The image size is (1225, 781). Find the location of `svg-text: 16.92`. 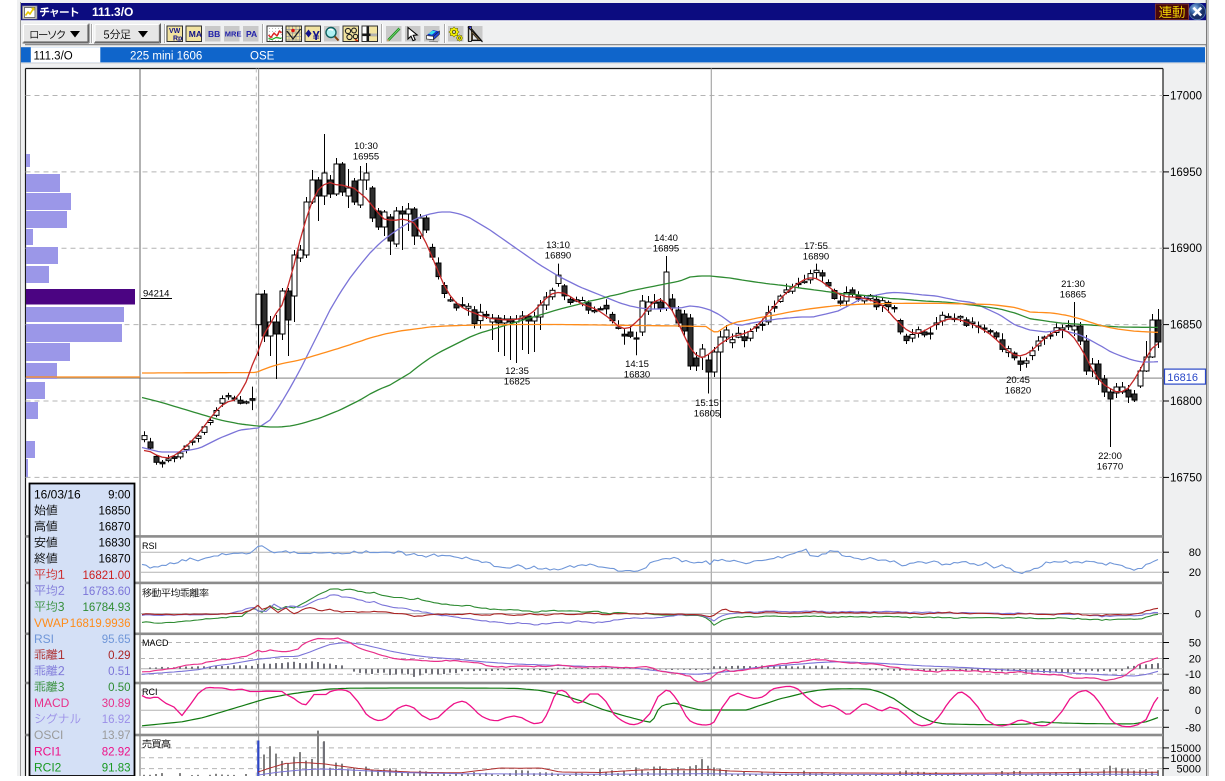

svg-text: 16.92 is located at coordinates (116, 720).